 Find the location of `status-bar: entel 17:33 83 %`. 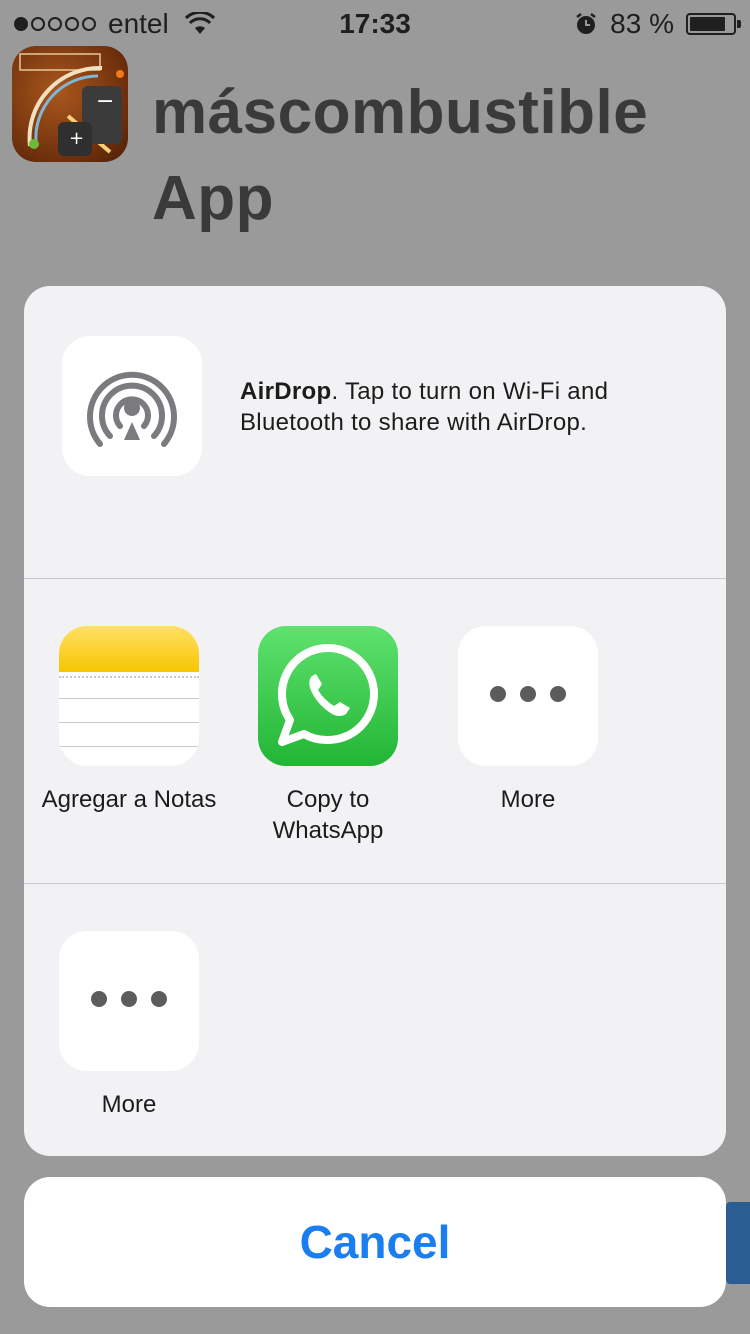

status-bar: entel 17:33 83 % is located at coordinates (375, 24).